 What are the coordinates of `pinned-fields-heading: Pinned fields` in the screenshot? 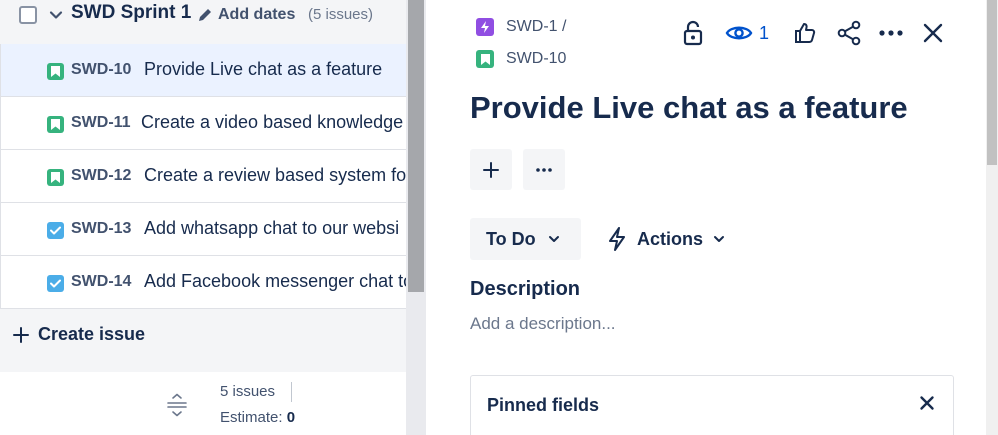 It's located at (543, 405).